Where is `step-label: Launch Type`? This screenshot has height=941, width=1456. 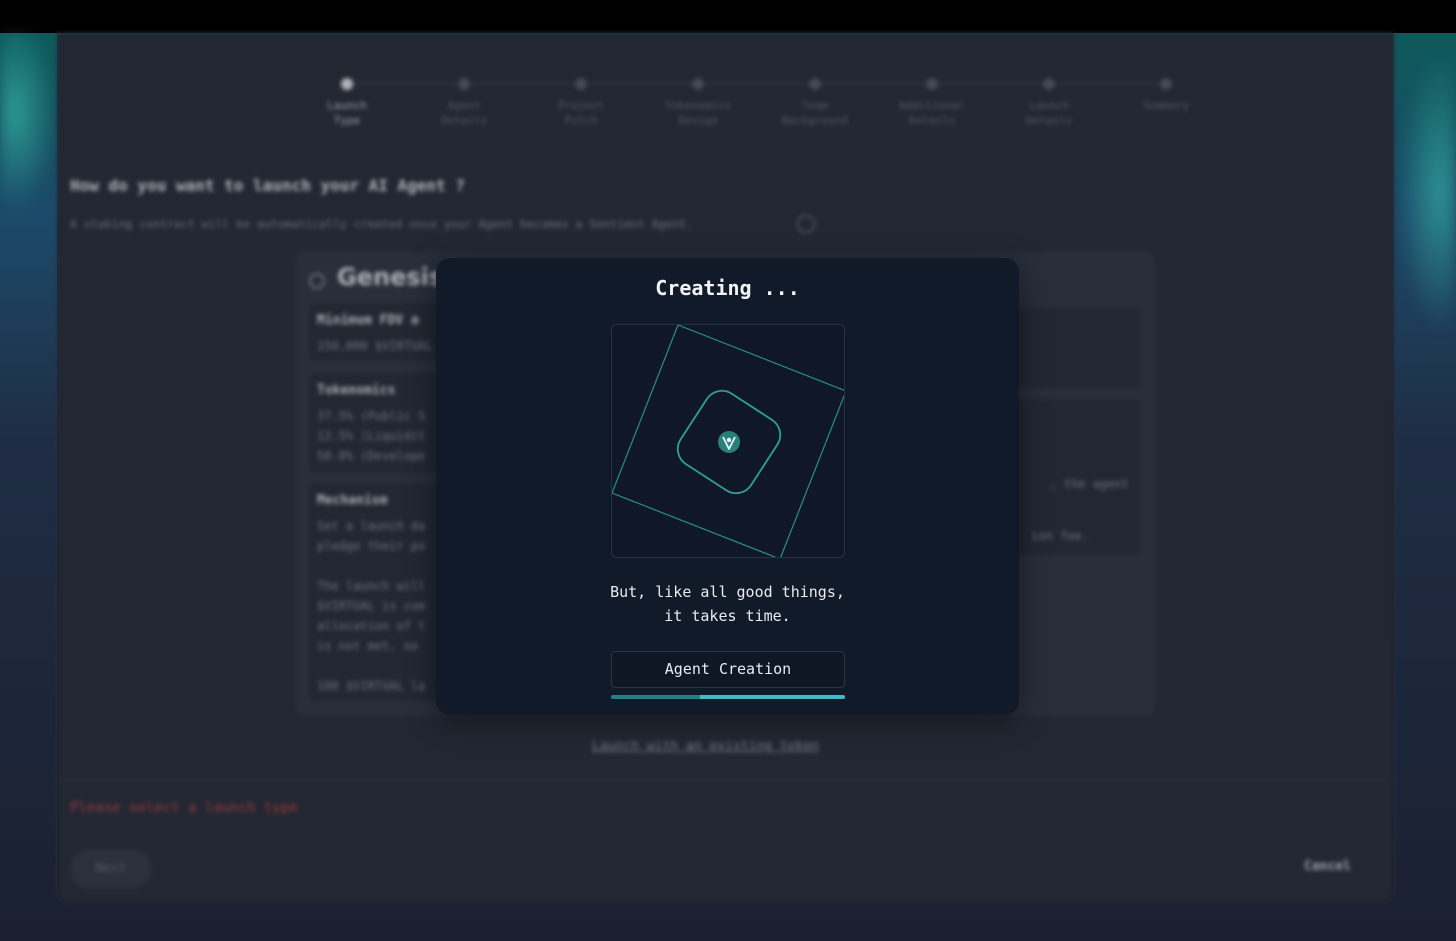
step-label: Launch Type is located at coordinates (347, 113).